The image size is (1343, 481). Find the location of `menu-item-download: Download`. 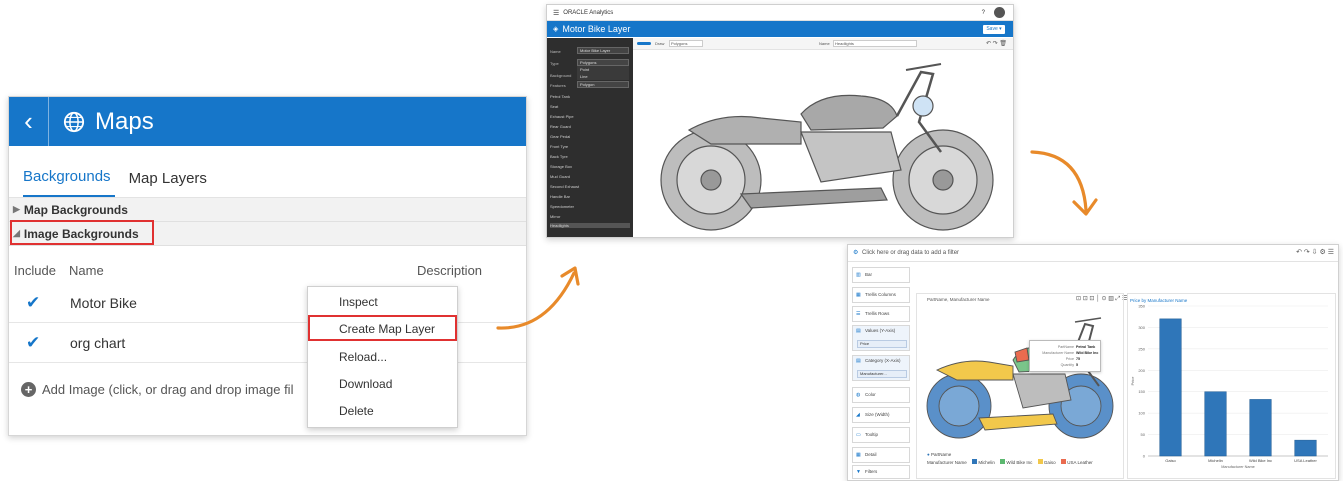

menu-item-download: Download is located at coordinates (365, 384).